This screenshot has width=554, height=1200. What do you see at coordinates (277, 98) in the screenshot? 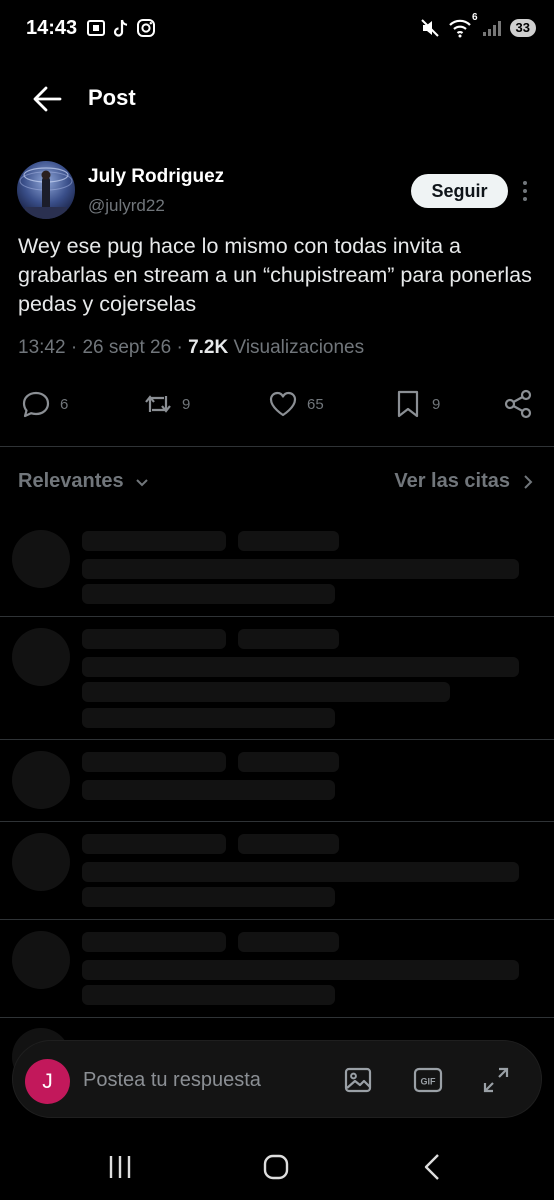
I see `top-app-bar: Post` at bounding box center [277, 98].